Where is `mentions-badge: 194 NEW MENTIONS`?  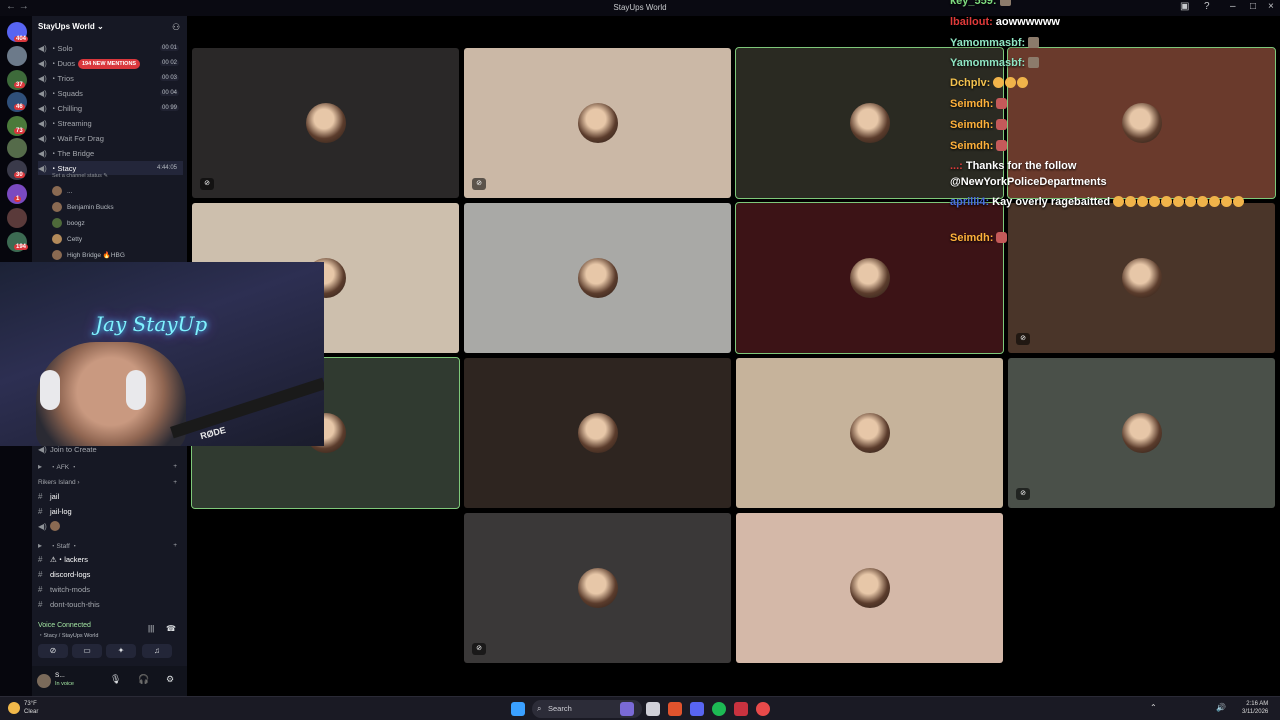 mentions-badge: 194 NEW MENTIONS is located at coordinates (109, 64).